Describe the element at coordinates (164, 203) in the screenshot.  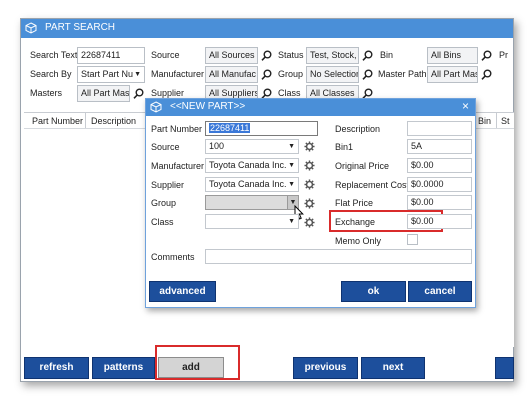
I see `group-label: Group` at that location.